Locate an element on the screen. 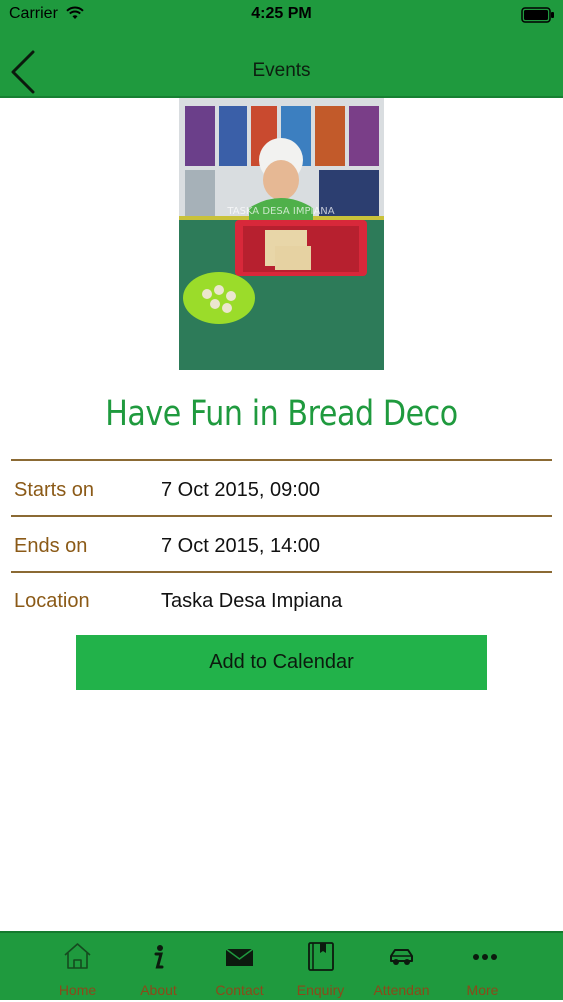 This screenshot has width=563, height=1002. info-icon is located at coordinates (159, 957).